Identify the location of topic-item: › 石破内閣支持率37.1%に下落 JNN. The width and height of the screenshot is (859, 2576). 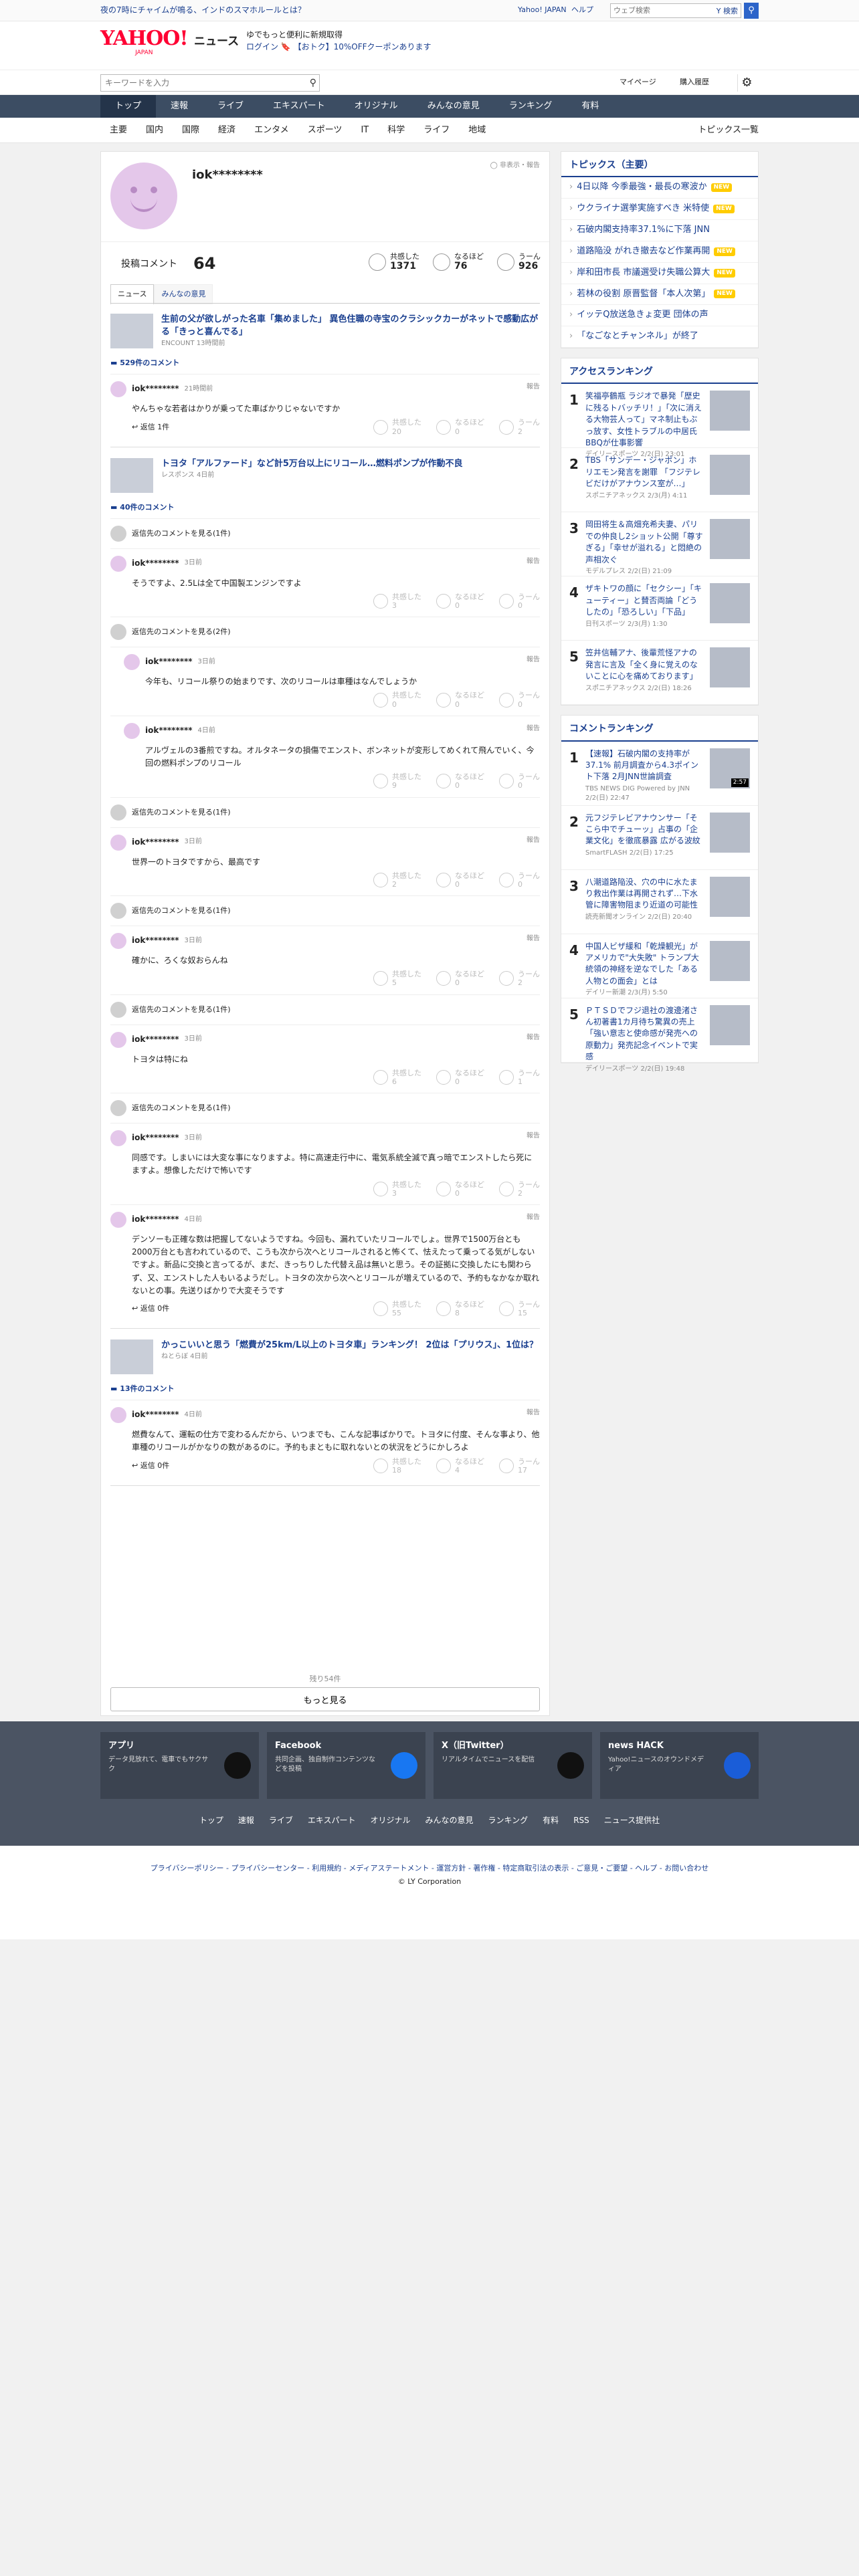
(660, 230).